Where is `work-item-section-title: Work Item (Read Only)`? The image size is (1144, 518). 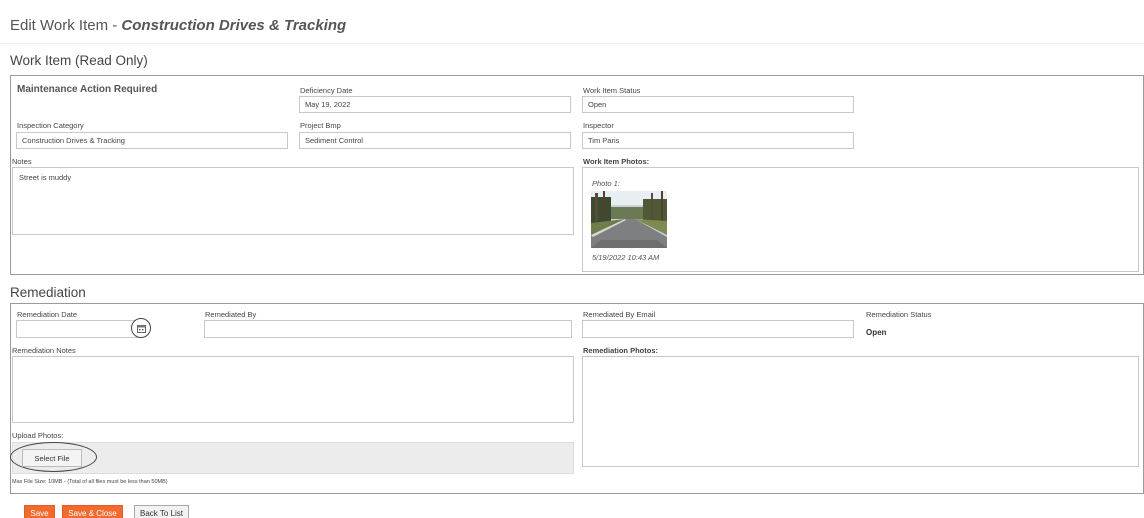 work-item-section-title: Work Item (Read Only) is located at coordinates (79, 60).